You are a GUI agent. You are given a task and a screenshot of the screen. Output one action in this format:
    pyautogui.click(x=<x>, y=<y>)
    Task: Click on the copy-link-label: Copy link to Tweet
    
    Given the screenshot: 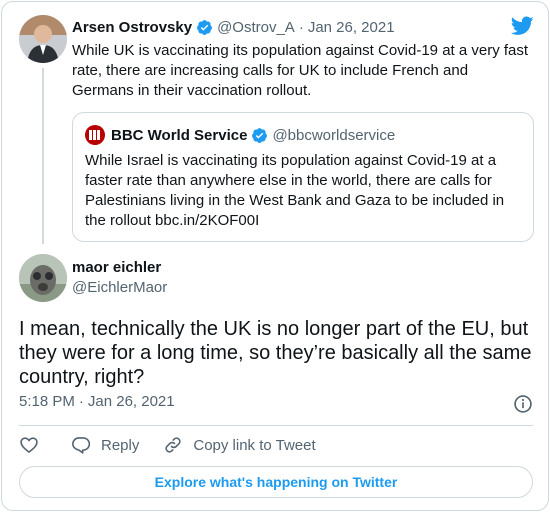 What is the action you would take?
    pyautogui.click(x=254, y=445)
    